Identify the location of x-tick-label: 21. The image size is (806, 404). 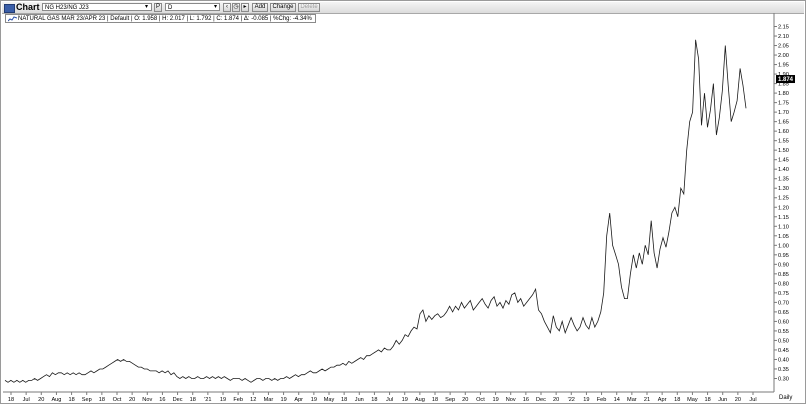
(647, 400).